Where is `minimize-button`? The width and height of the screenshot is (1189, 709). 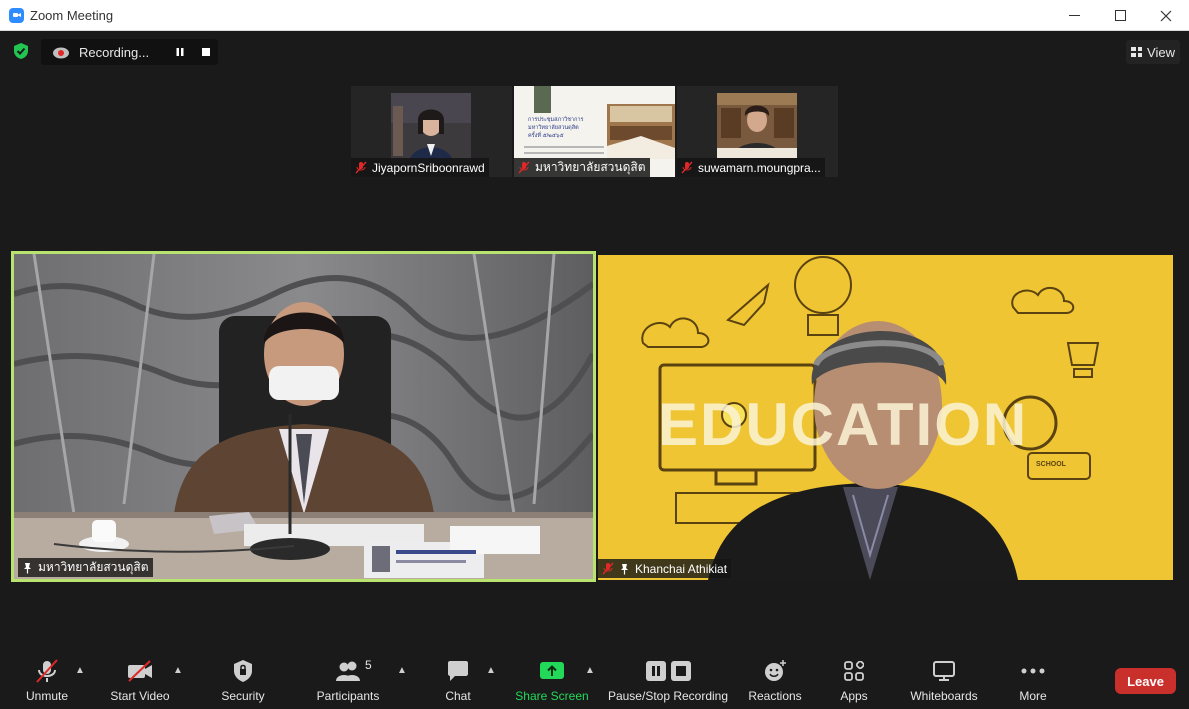
minimize-button is located at coordinates (1074, 15).